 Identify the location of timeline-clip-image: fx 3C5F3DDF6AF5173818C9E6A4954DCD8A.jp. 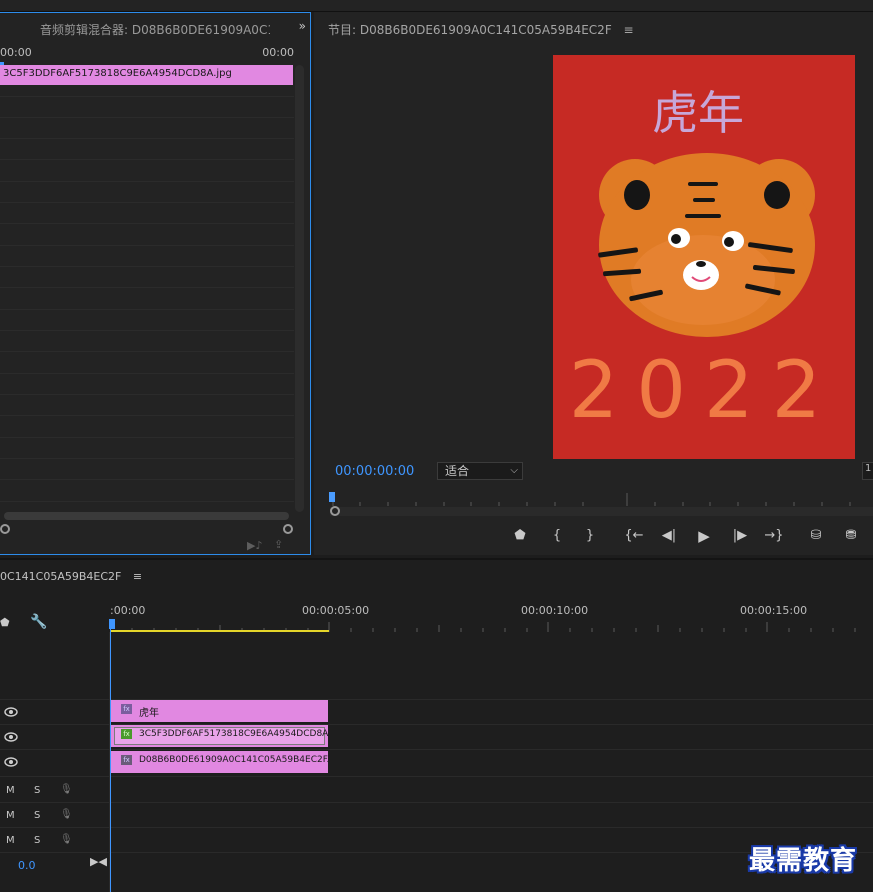
(219, 736).